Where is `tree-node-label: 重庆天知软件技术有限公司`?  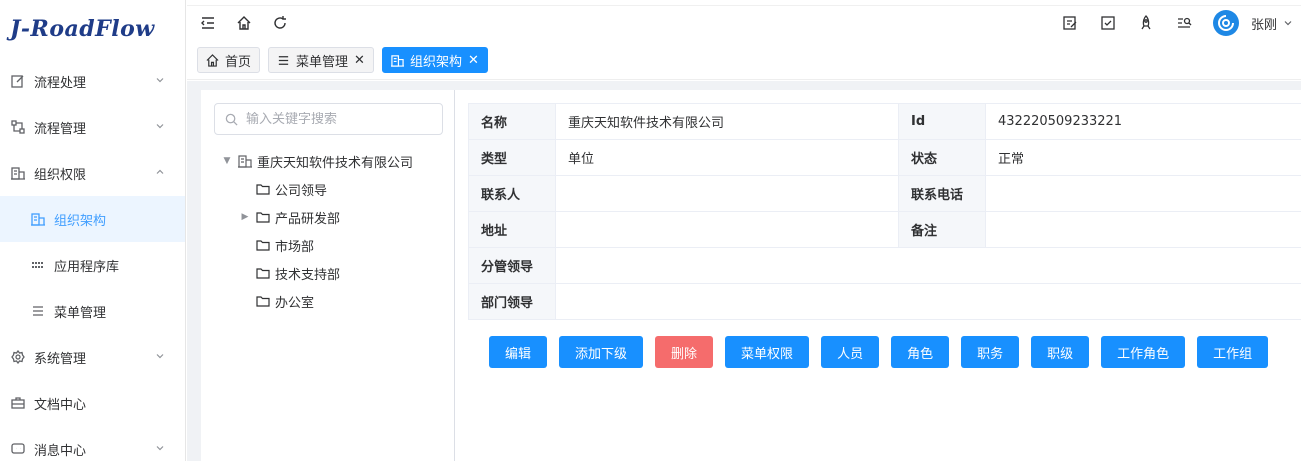
tree-node-label: 重庆天知软件技术有限公司 is located at coordinates (335, 163).